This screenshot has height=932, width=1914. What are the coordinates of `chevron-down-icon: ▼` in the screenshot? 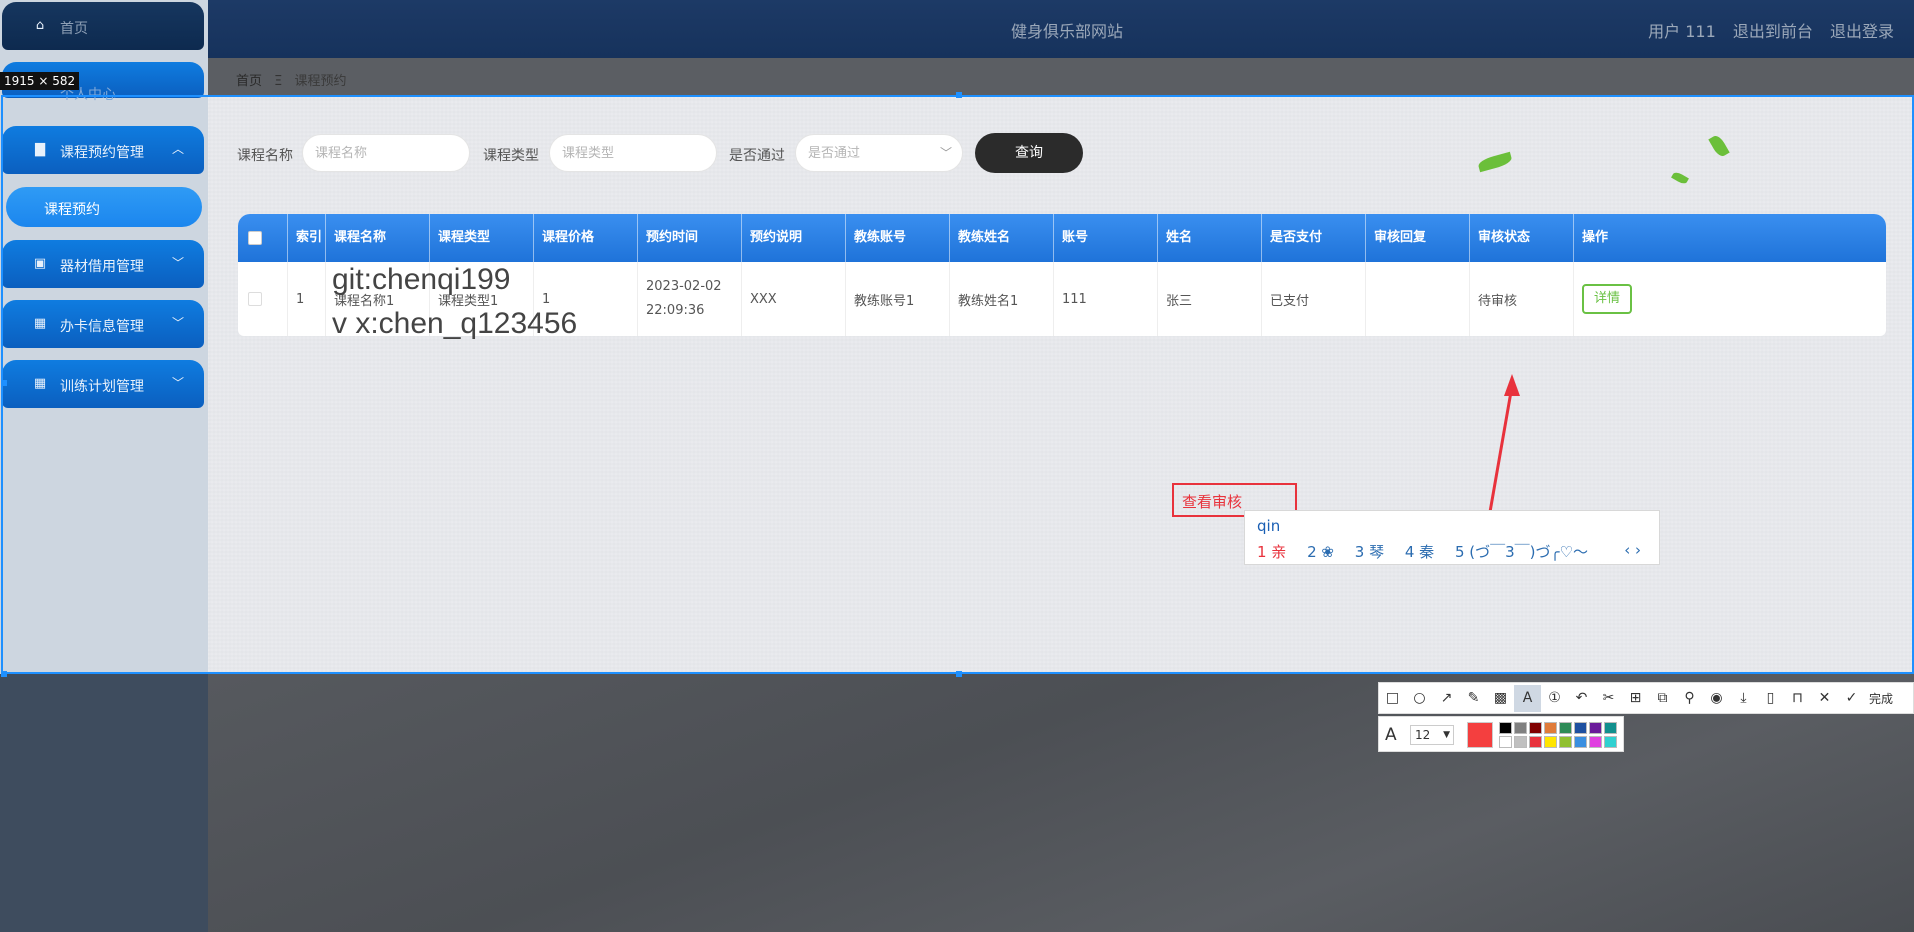 It's located at (1446, 735).